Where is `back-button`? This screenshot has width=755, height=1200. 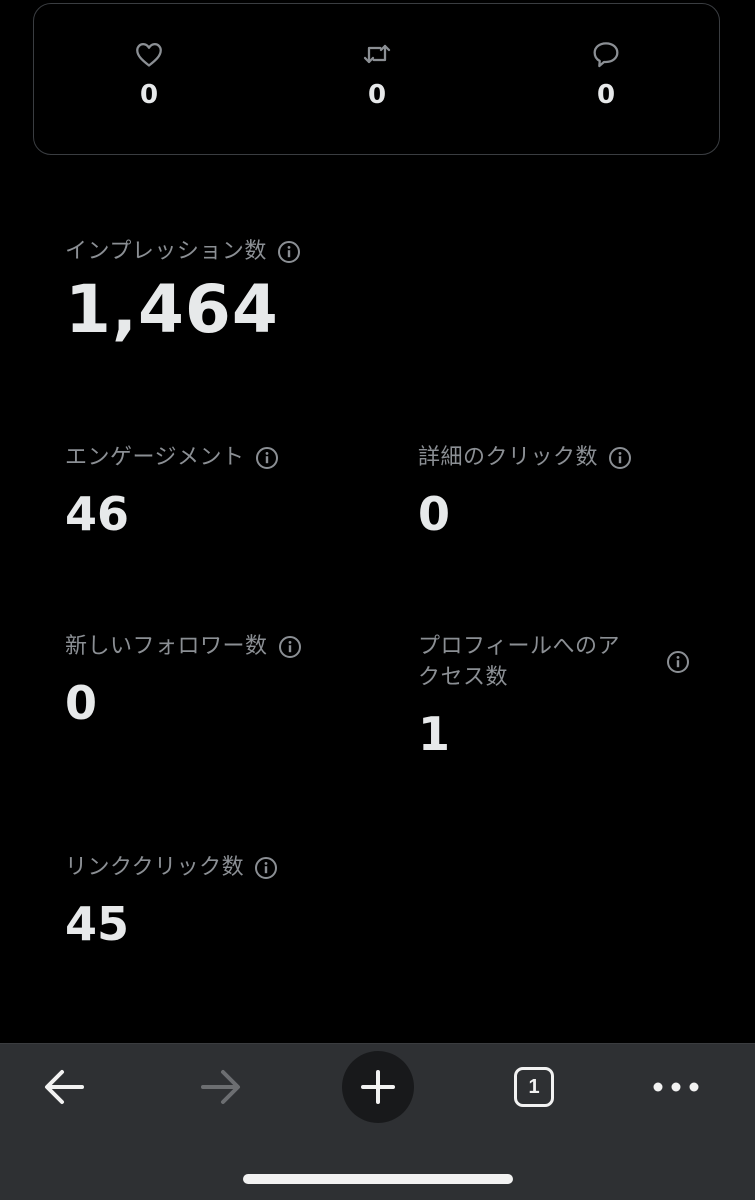 back-button is located at coordinates (64, 1087).